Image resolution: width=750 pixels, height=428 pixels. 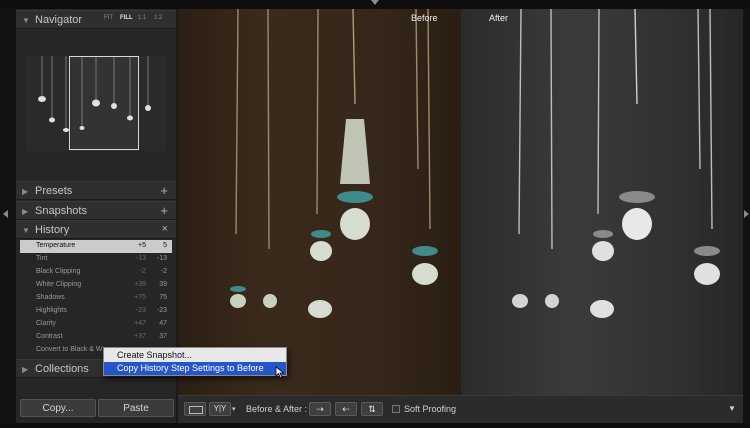 What do you see at coordinates (375, 425) in the screenshot?
I see `bottom-panel-bar` at bounding box center [375, 425].